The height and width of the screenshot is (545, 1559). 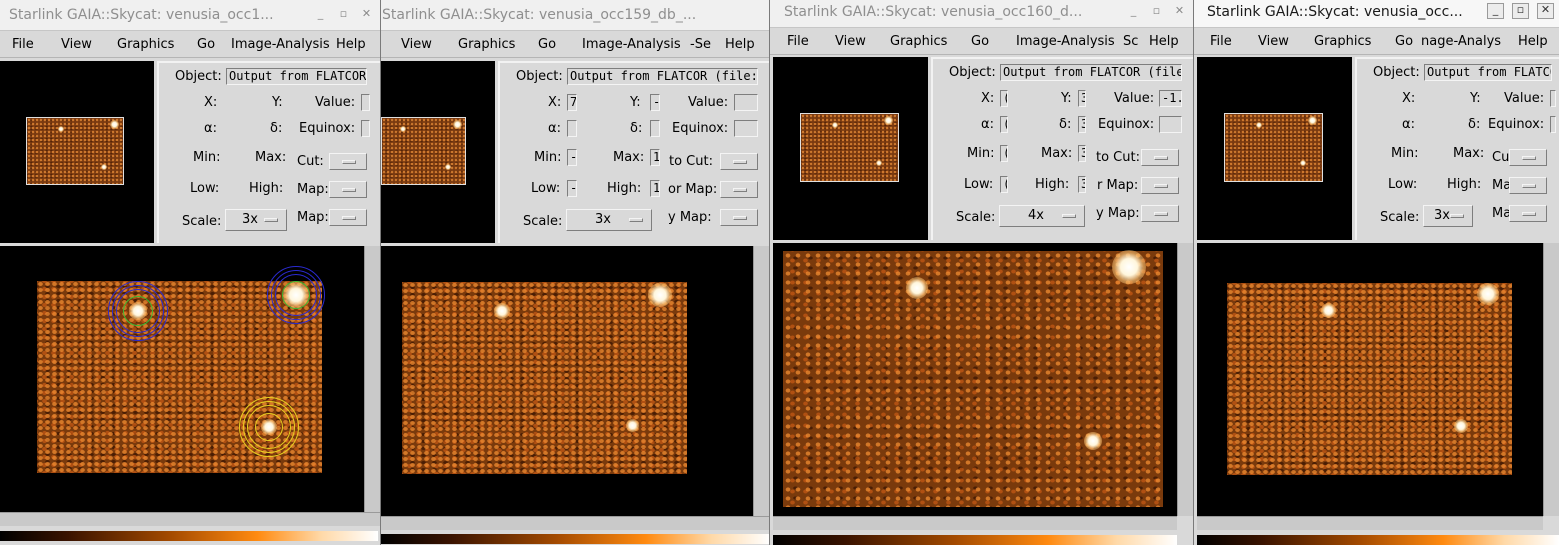 I want to click on y-field: 3, so click(x=1082, y=98).